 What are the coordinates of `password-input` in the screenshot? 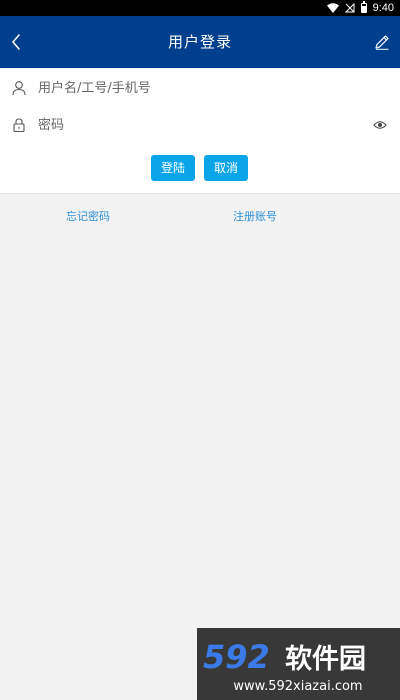 It's located at (198, 125).